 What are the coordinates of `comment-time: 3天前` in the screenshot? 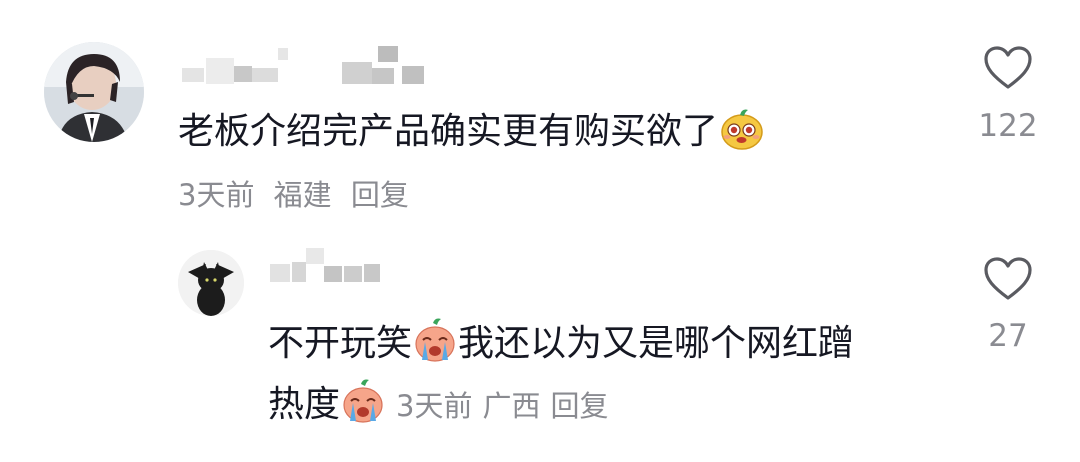 It's located at (216, 195).